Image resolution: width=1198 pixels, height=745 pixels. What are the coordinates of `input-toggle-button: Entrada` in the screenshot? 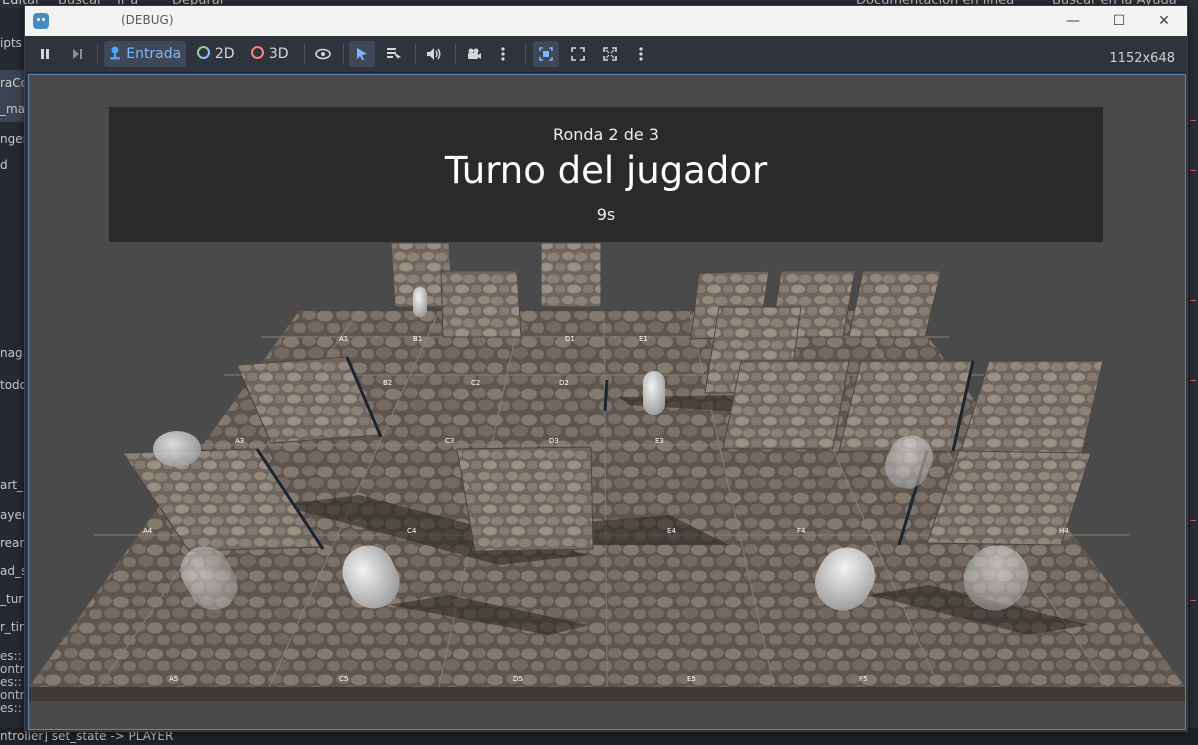 It's located at (145, 54).